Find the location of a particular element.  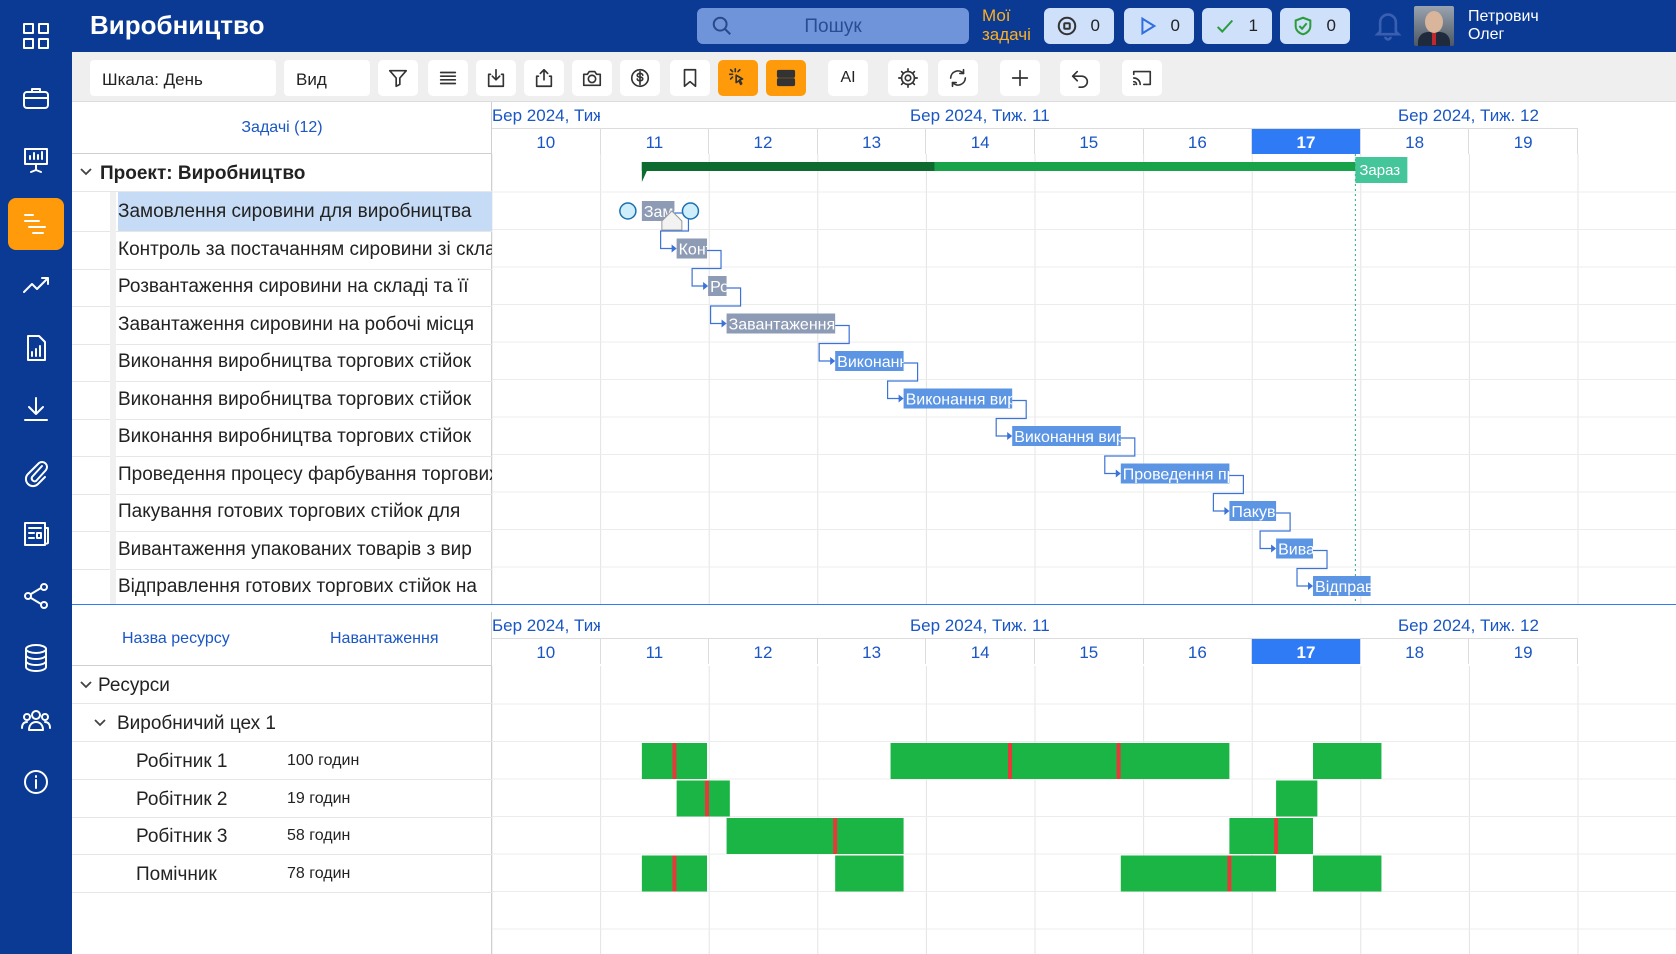

task-bar: Пакування is located at coordinates (1269, 511).